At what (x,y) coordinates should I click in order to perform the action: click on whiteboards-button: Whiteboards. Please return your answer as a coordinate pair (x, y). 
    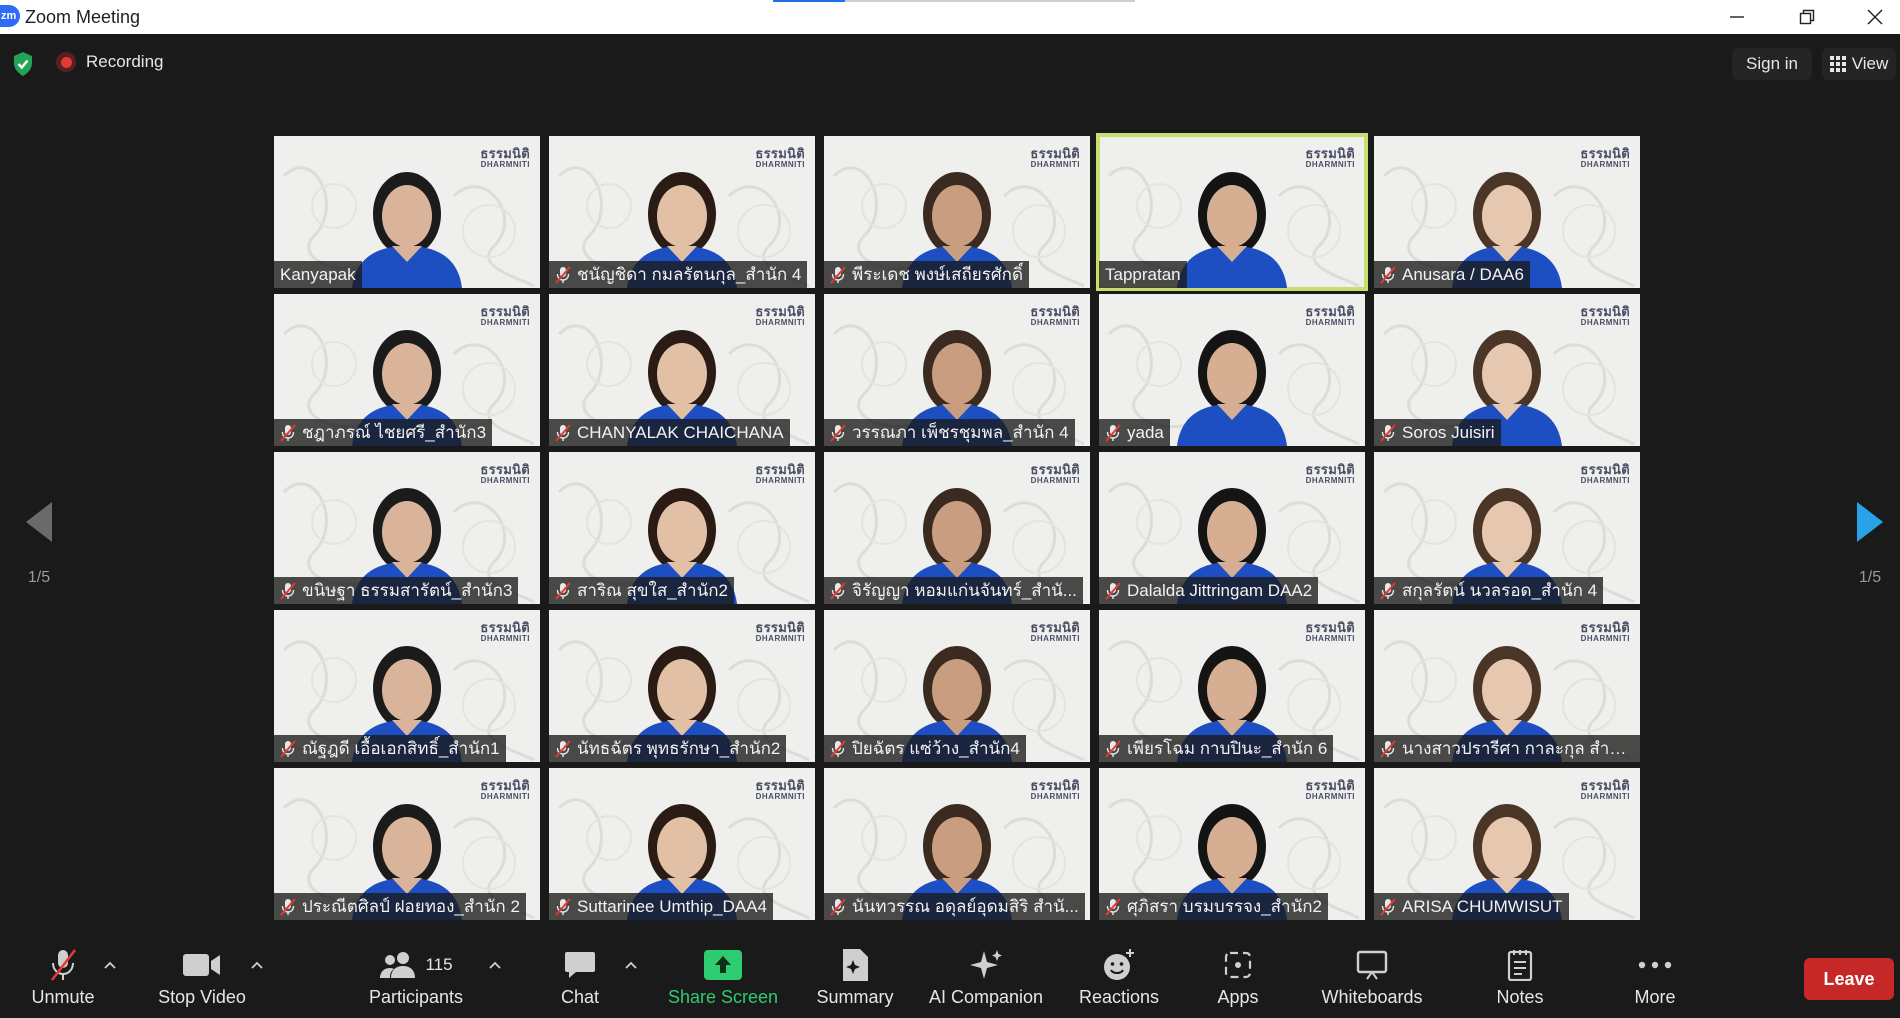
    Looking at the image, I should click on (1372, 980).